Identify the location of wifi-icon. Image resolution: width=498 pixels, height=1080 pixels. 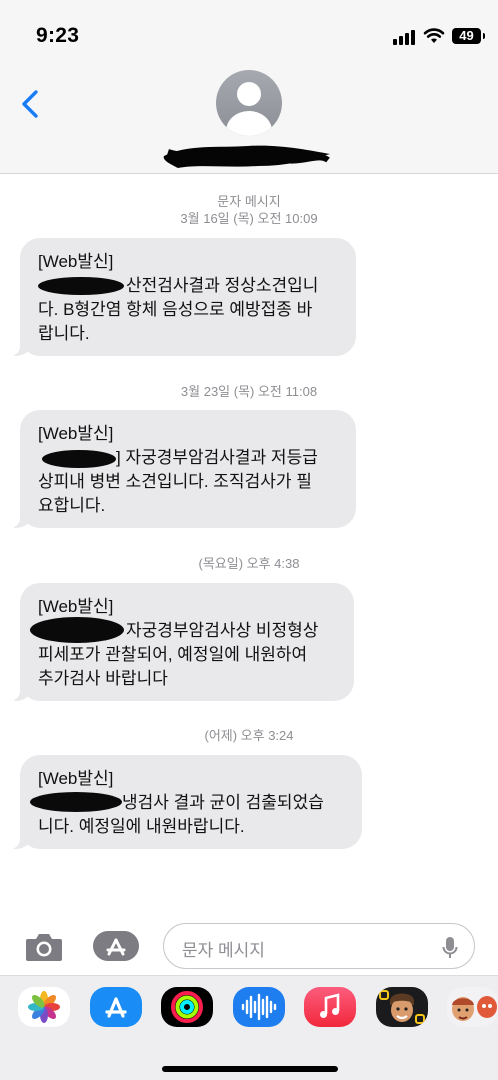
(434, 35).